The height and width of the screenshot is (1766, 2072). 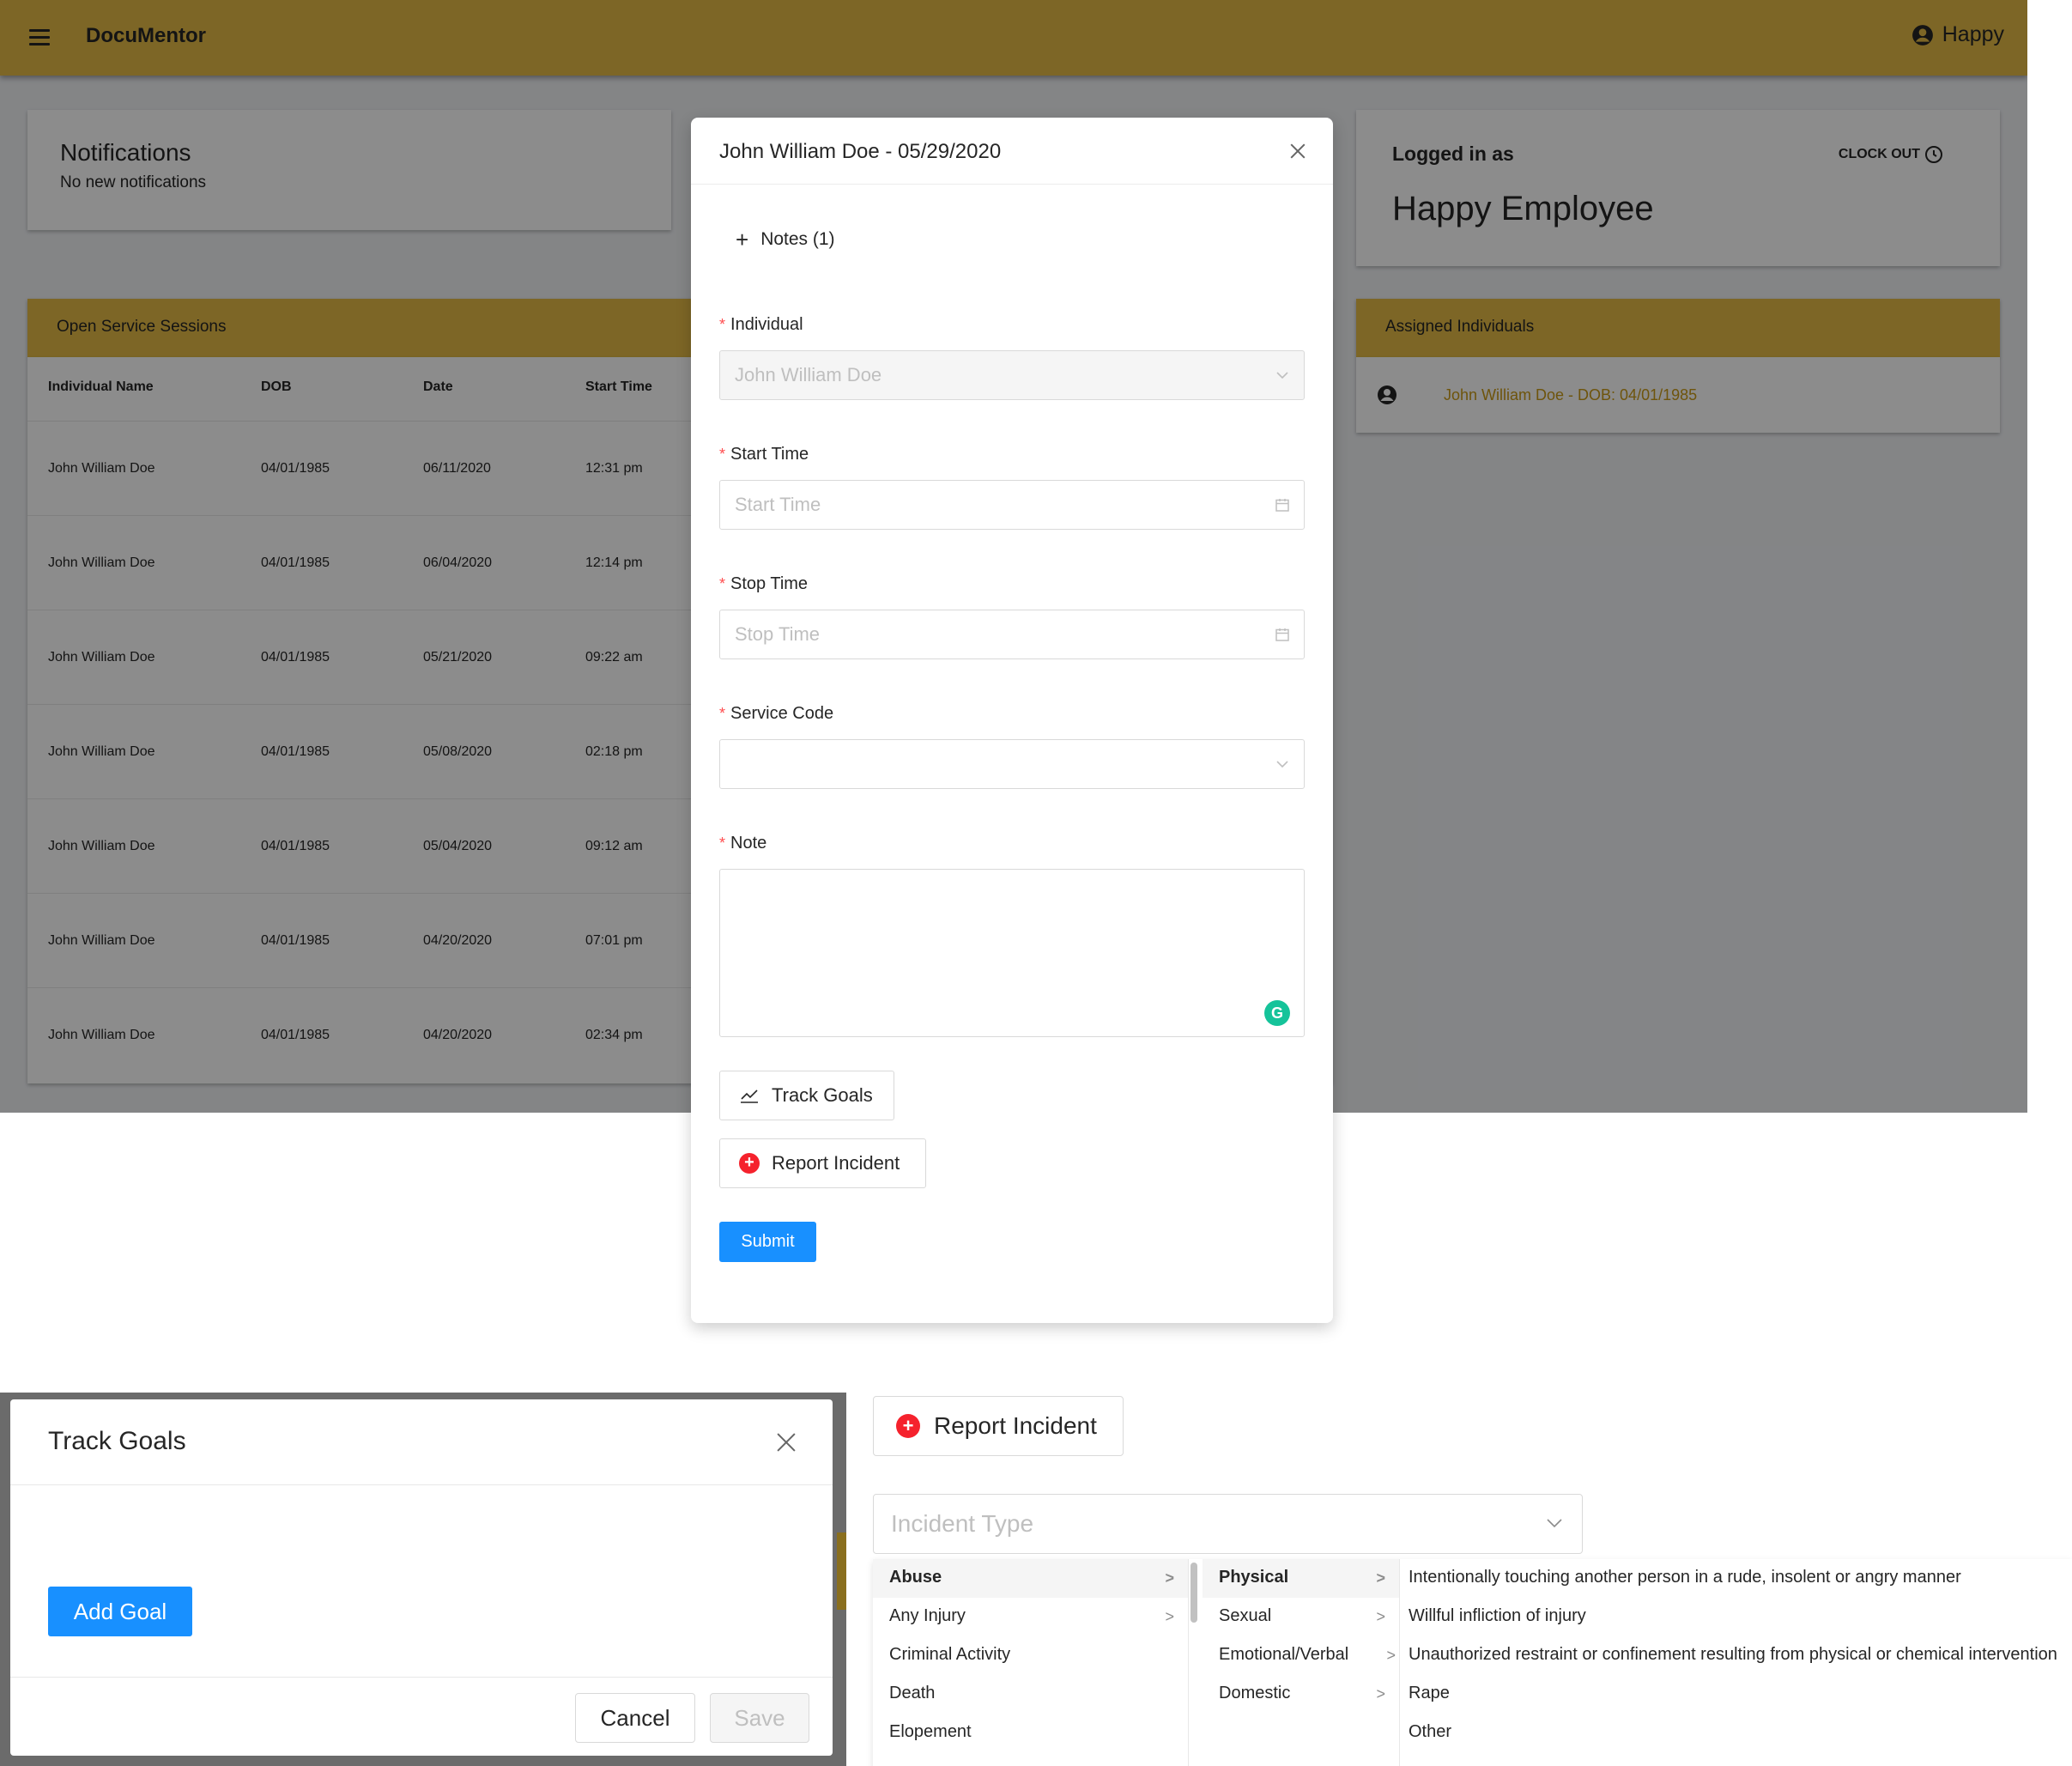 What do you see at coordinates (1030, 1733) in the screenshot?
I see `cascader-option-elopement: Elopement` at bounding box center [1030, 1733].